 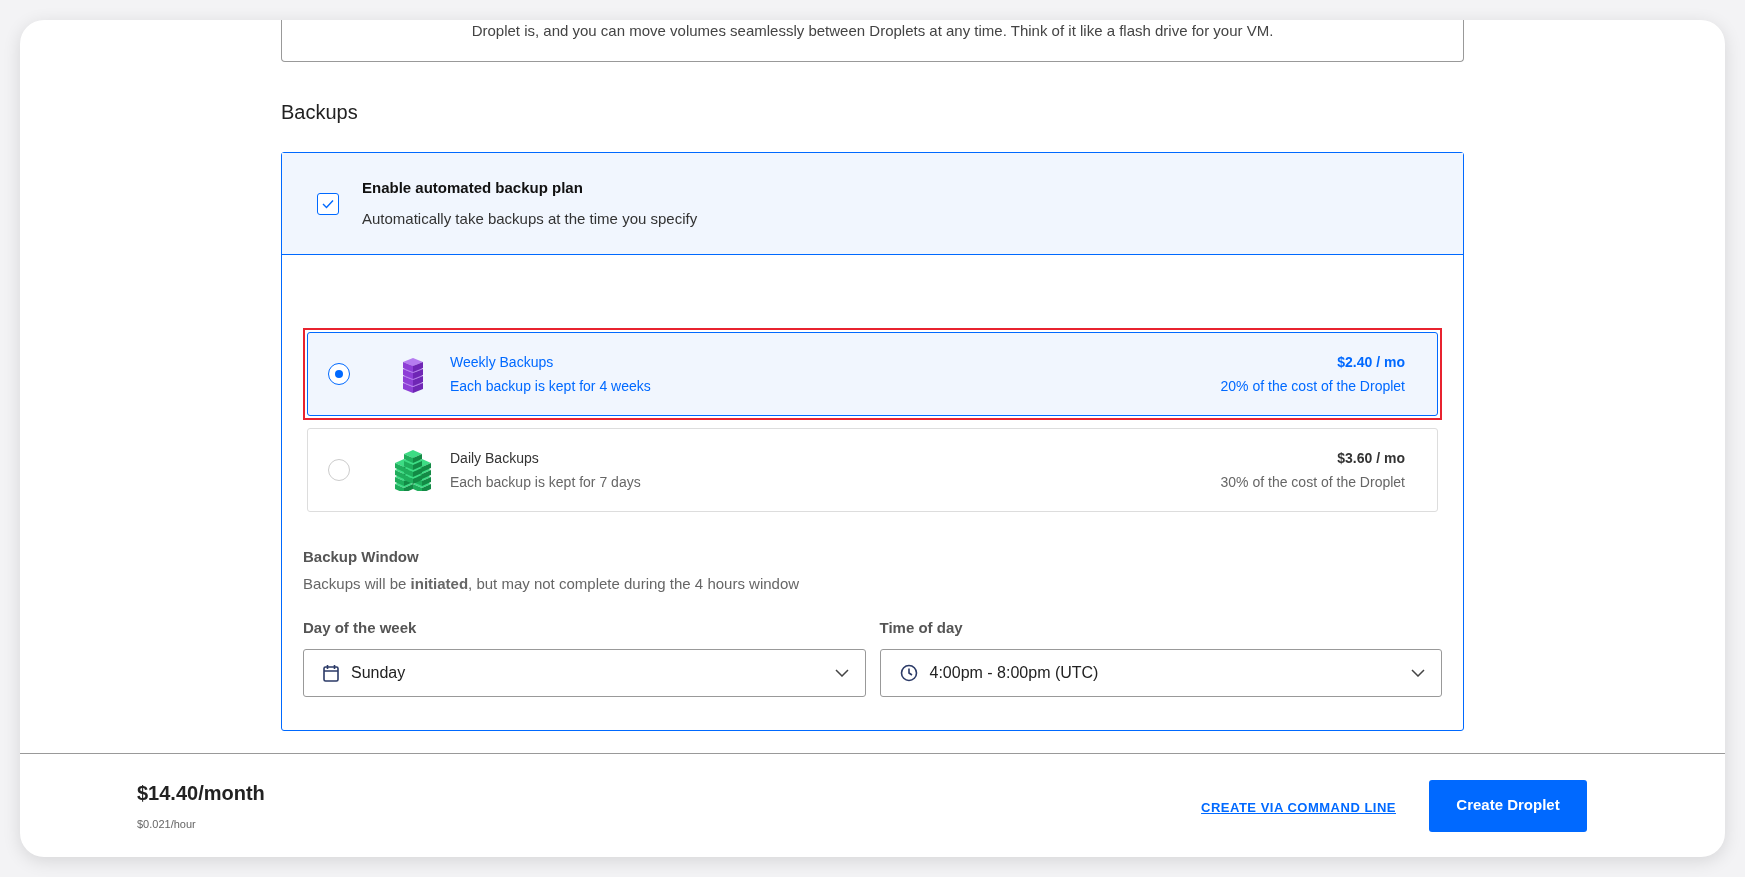 What do you see at coordinates (1312, 386) in the screenshot?
I see `plan-cost-share: 20% of the cost of the Droplet` at bounding box center [1312, 386].